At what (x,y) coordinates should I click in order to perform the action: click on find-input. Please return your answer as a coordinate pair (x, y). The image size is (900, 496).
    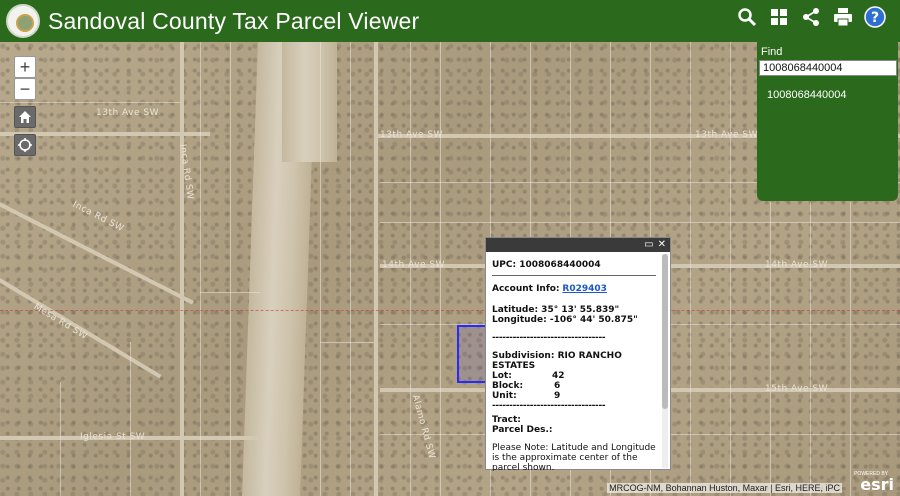
    Looking at the image, I should click on (828, 68).